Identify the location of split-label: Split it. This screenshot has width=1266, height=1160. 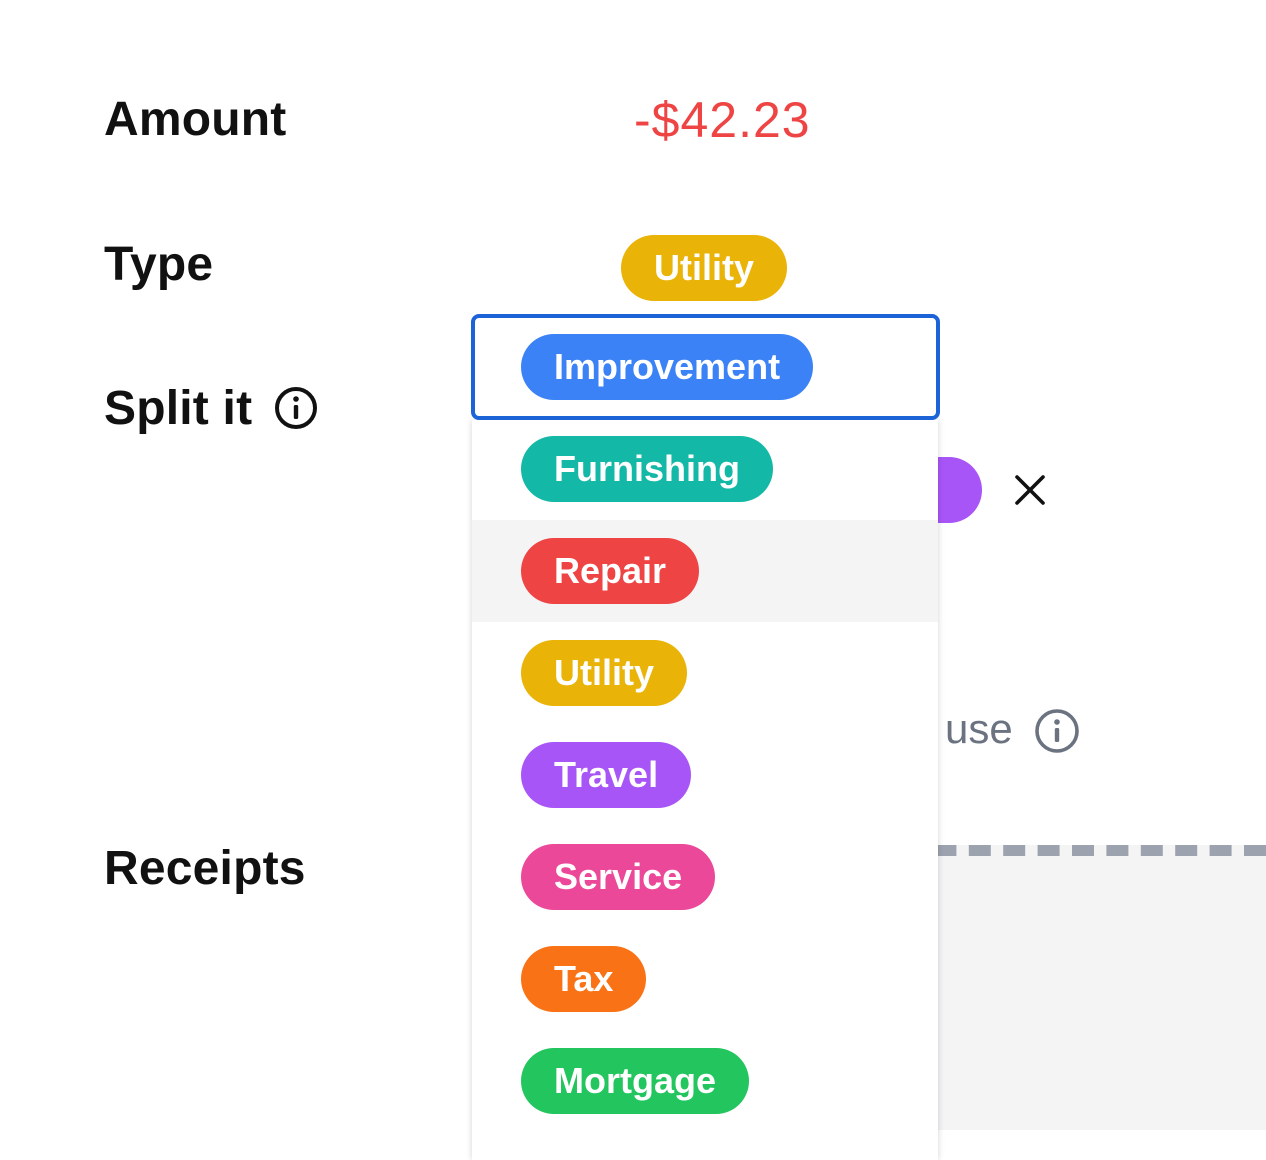
(178, 408).